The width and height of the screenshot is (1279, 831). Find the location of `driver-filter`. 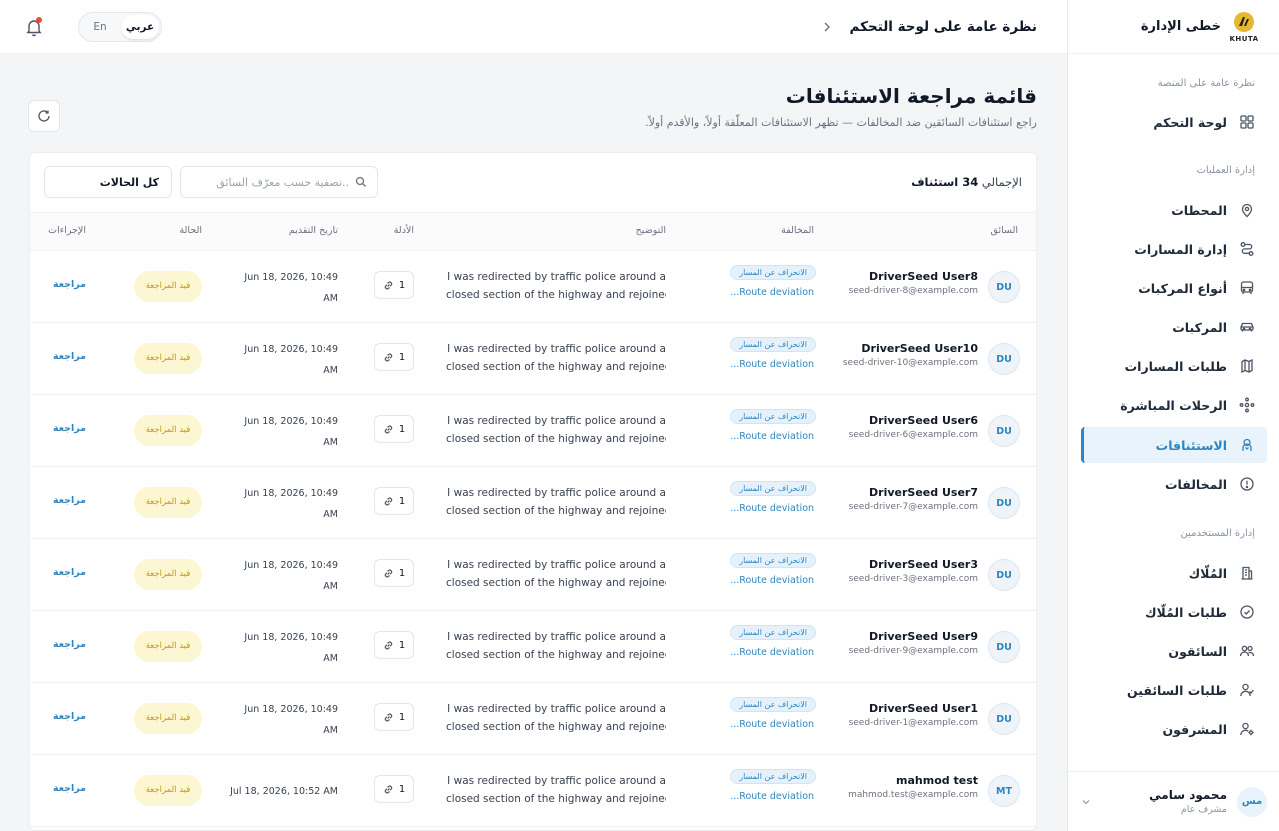

driver-filter is located at coordinates (279, 182).